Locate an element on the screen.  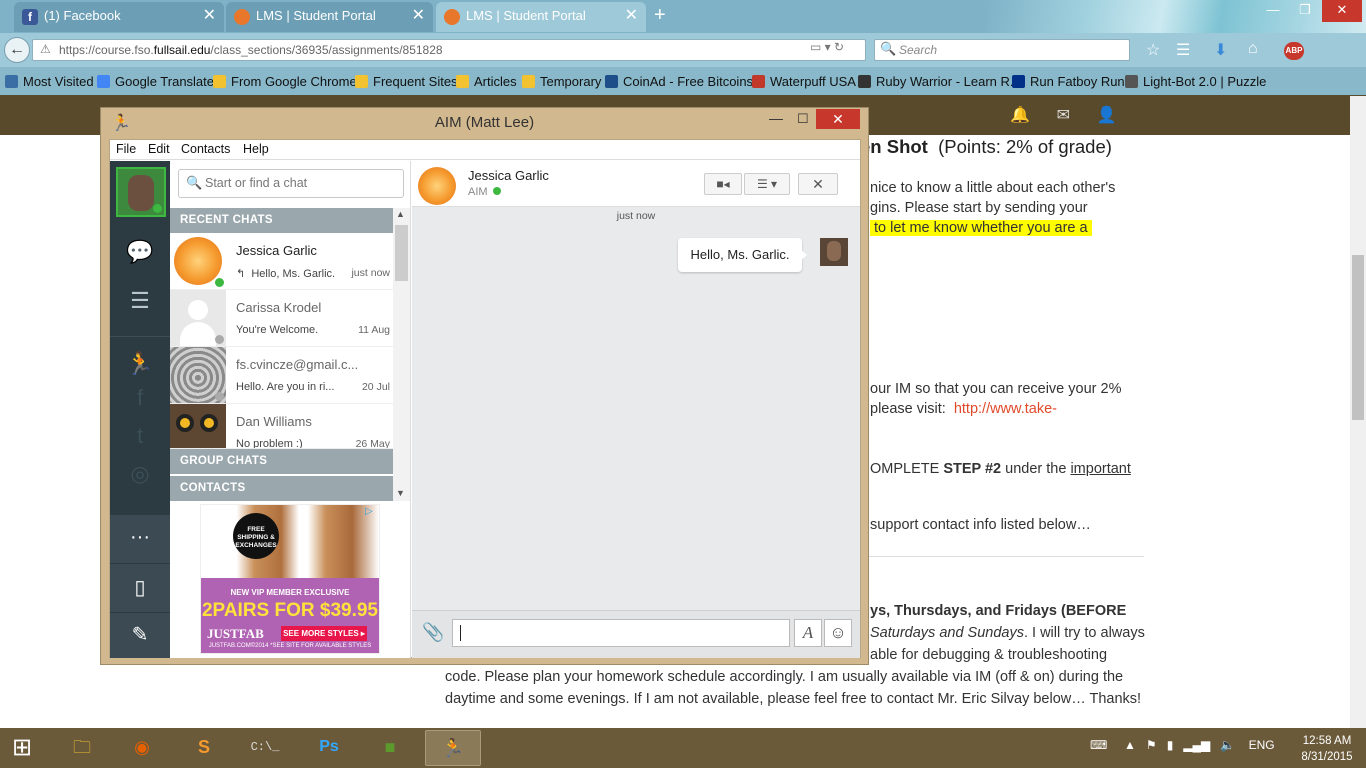
group-chats-header: GROUP CHATS is located at coordinates (281, 461).